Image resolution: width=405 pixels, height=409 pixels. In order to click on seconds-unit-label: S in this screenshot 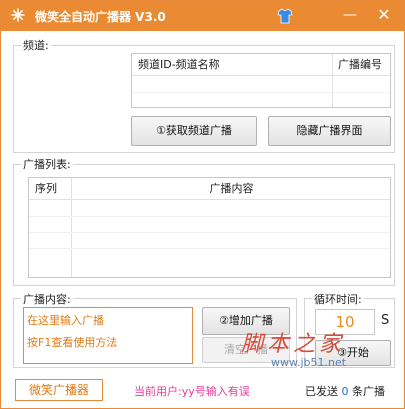, I will do `click(385, 320)`.